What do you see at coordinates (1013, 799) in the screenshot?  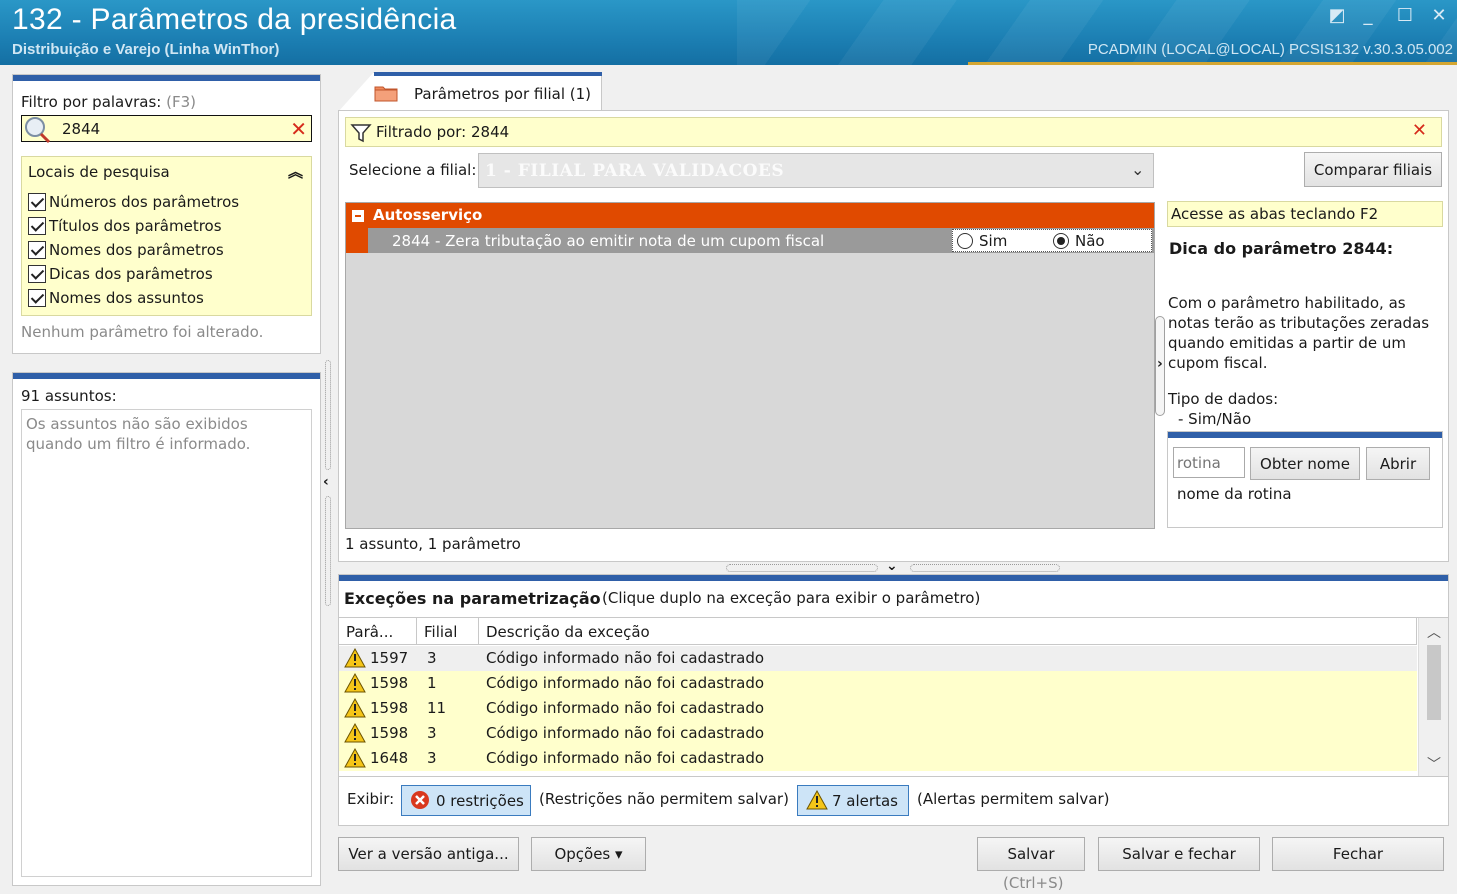 I see `alertas-hint: (Alertas permitem salvar)` at bounding box center [1013, 799].